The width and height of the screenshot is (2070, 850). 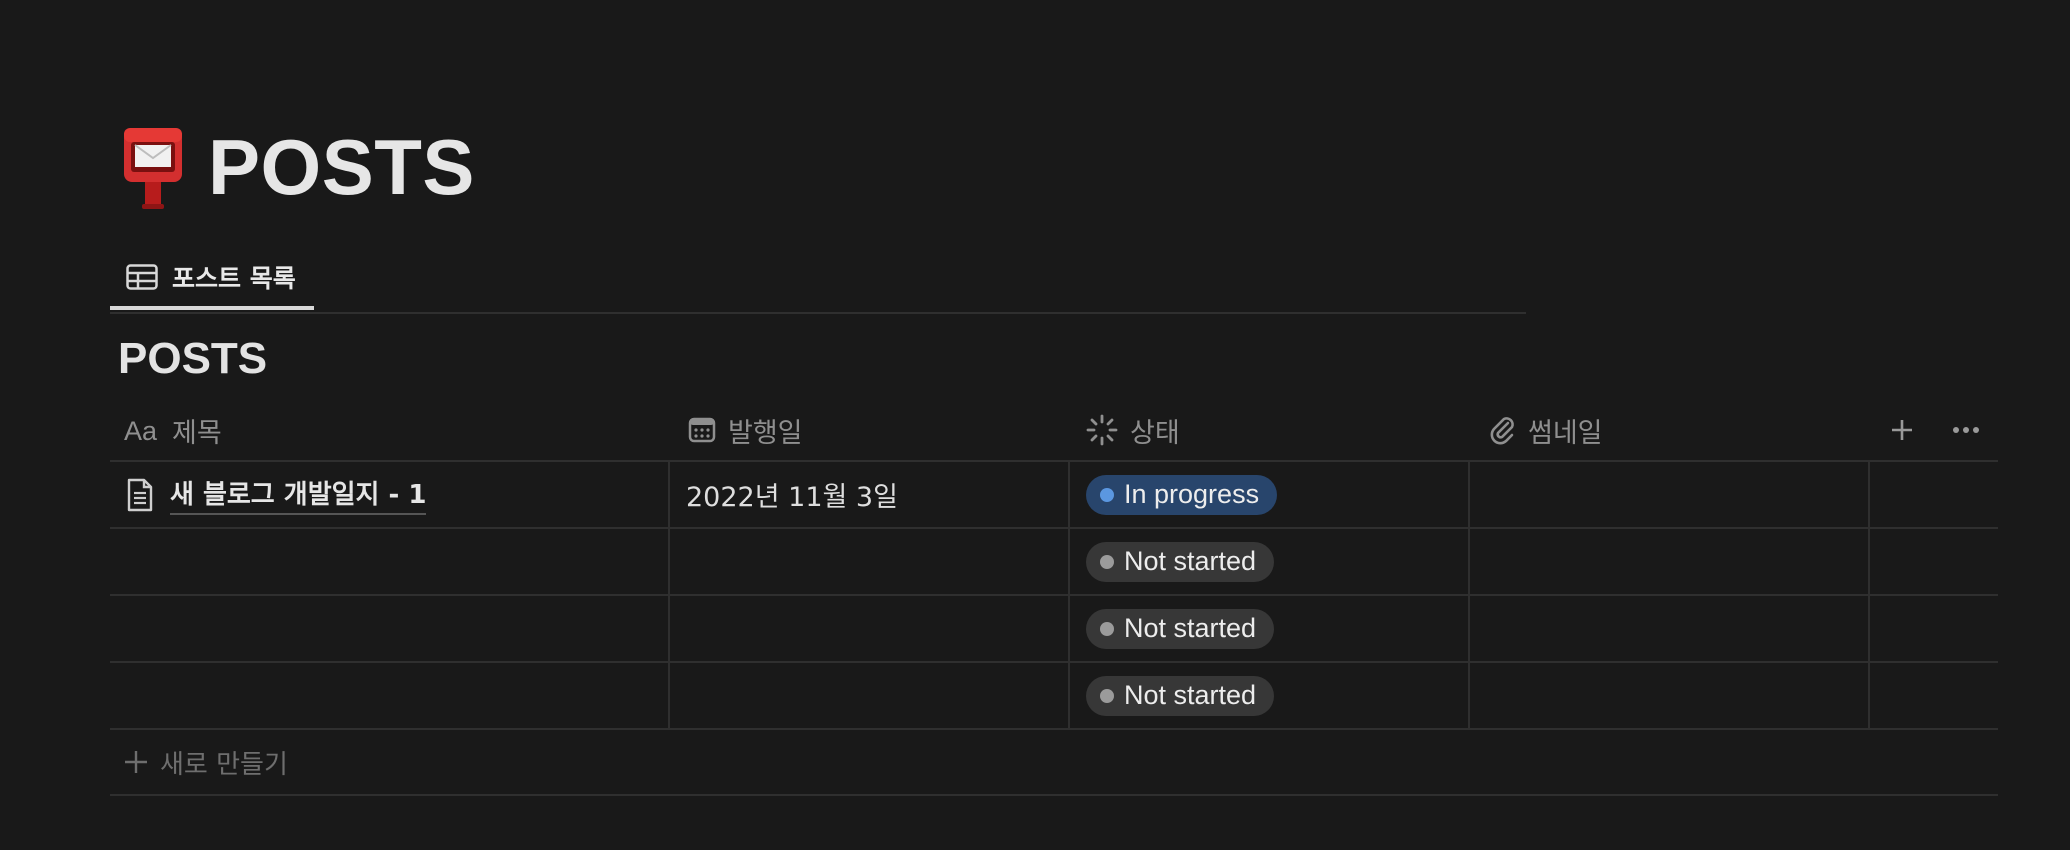 What do you see at coordinates (1565, 433) in the screenshot?
I see `column-label: 썸네일` at bounding box center [1565, 433].